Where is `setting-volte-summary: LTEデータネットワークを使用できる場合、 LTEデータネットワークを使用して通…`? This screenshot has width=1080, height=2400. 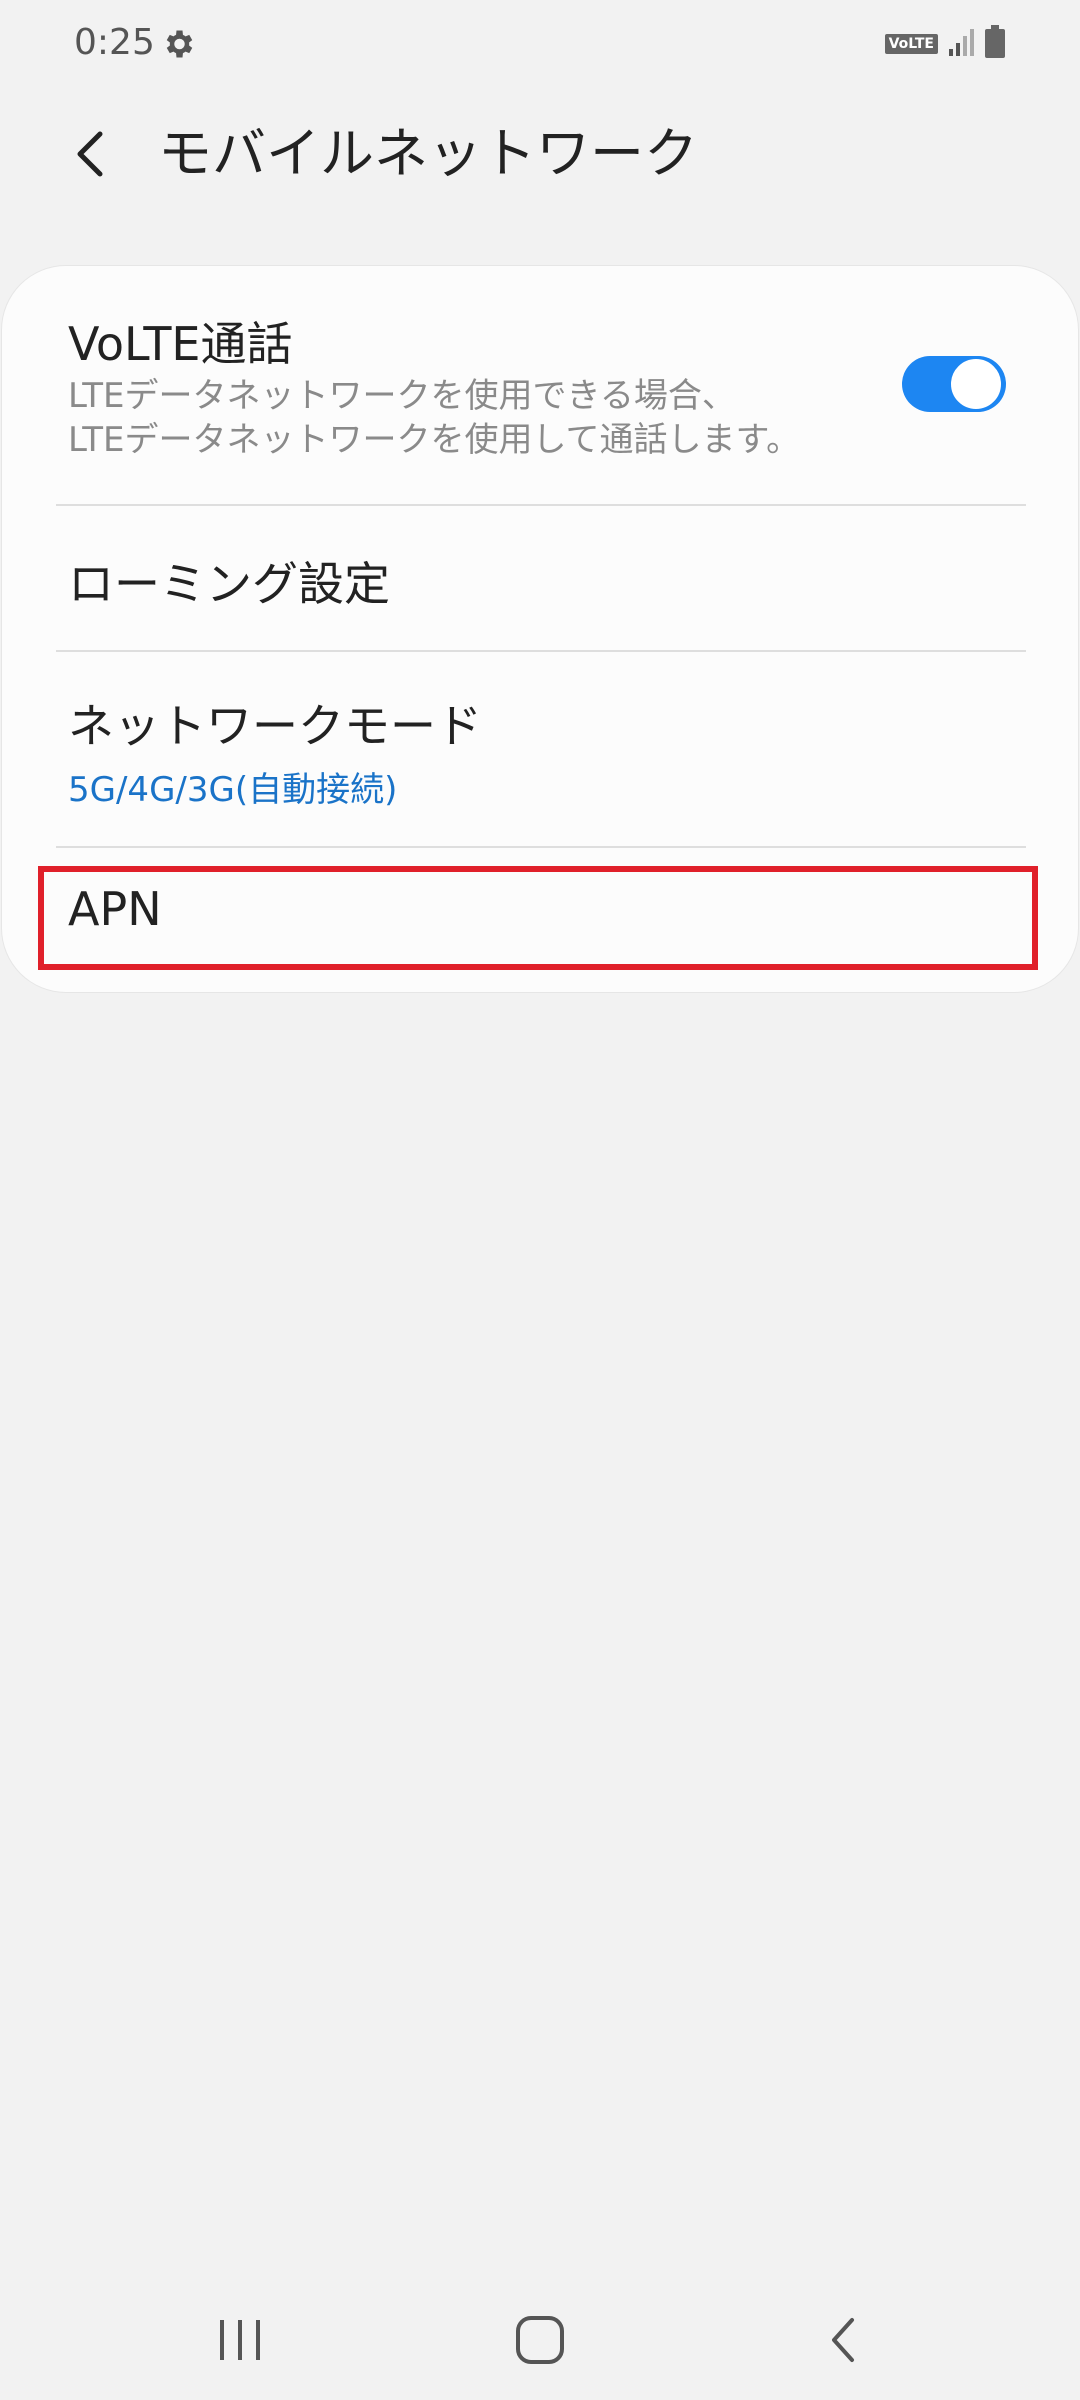 setting-volte-summary: LTEデータネットワークを使用できる場合、 LTEデータネットワークを使用して通… is located at coordinates (434, 418).